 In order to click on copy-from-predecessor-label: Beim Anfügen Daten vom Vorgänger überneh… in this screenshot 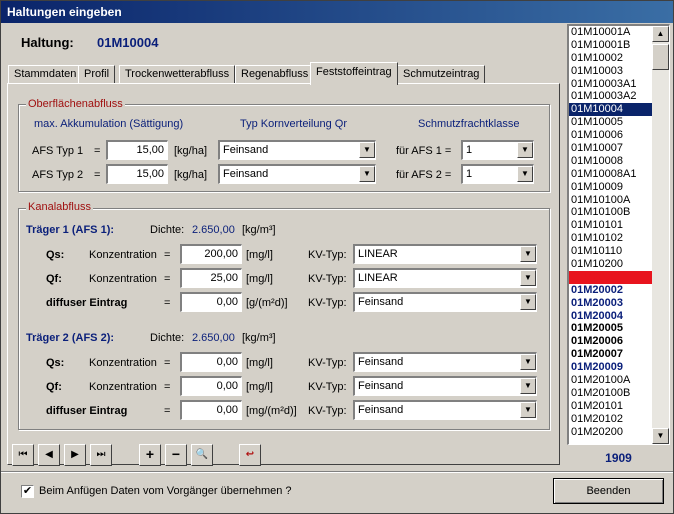, I will do `click(165, 491)`.